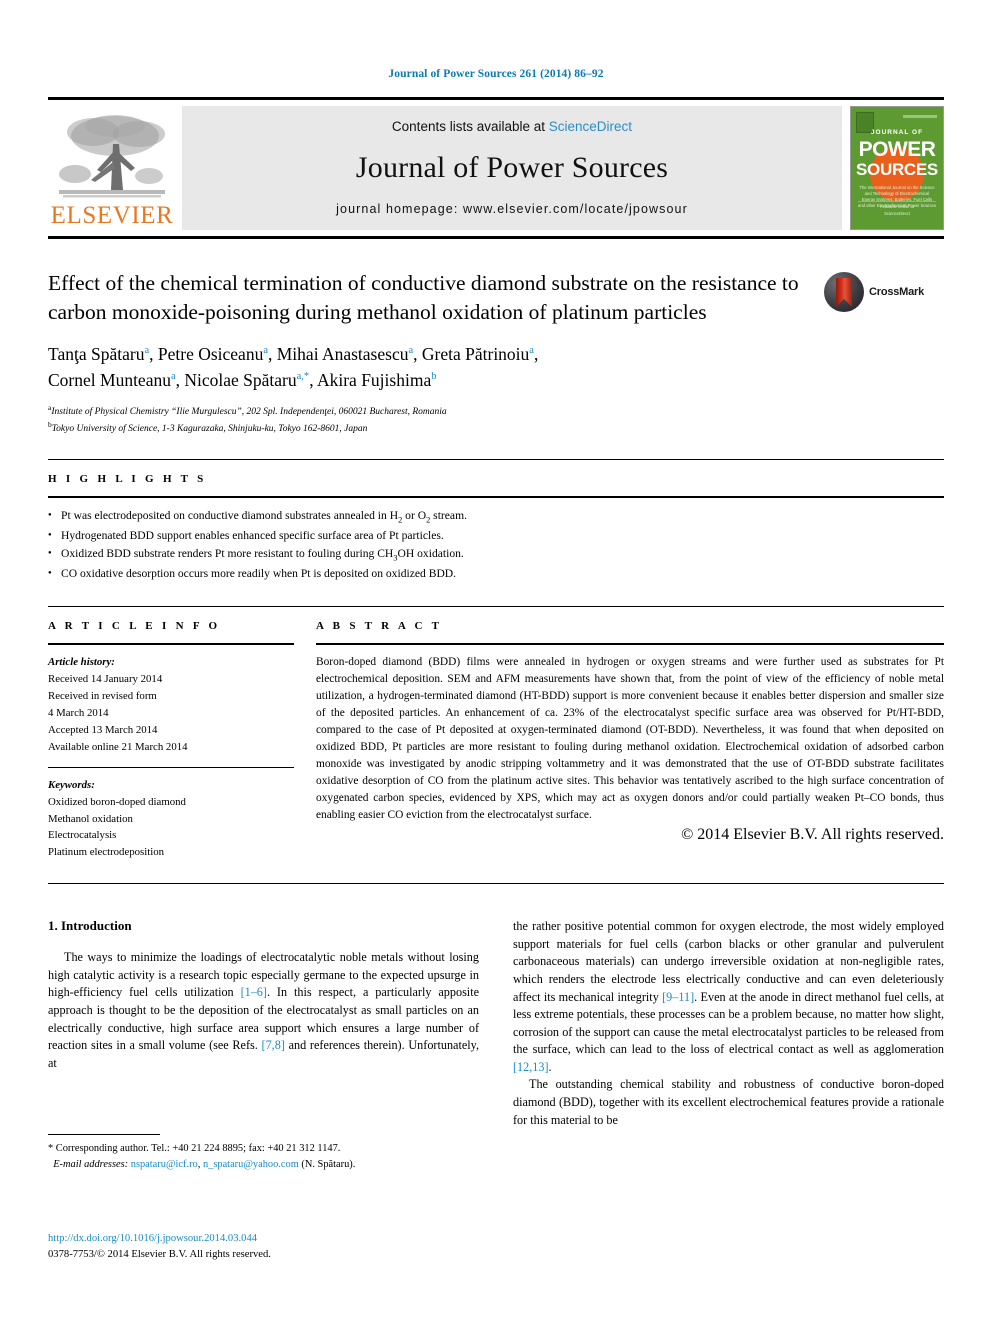  What do you see at coordinates (496, 237) in the screenshot?
I see `masthead-bottom-rule` at bounding box center [496, 237].